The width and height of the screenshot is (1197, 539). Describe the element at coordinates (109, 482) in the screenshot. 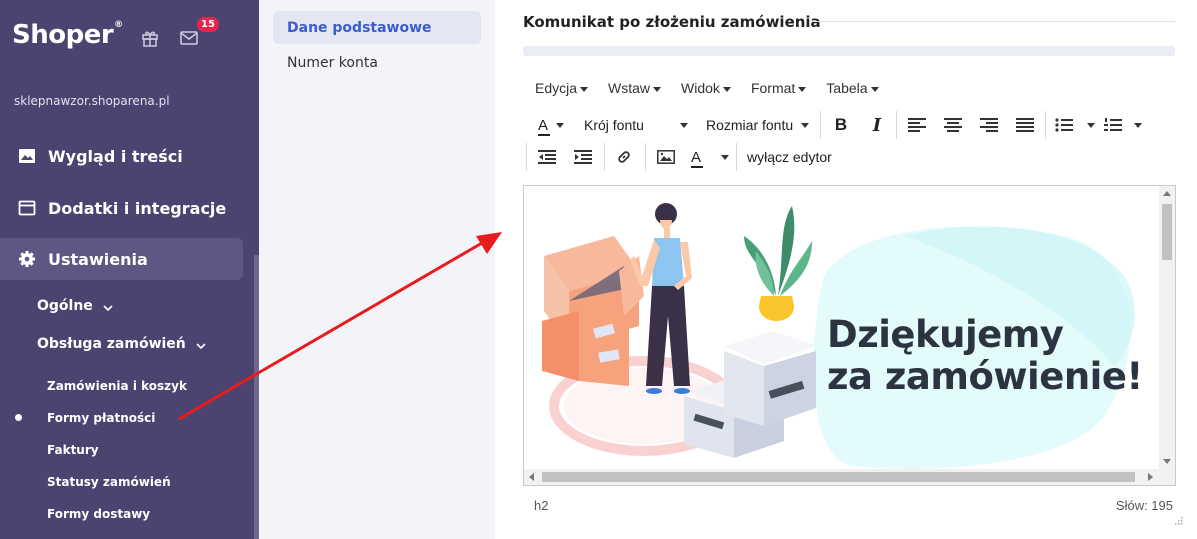

I see `sidebar-link-order-statuses: Statusy zamówień` at that location.